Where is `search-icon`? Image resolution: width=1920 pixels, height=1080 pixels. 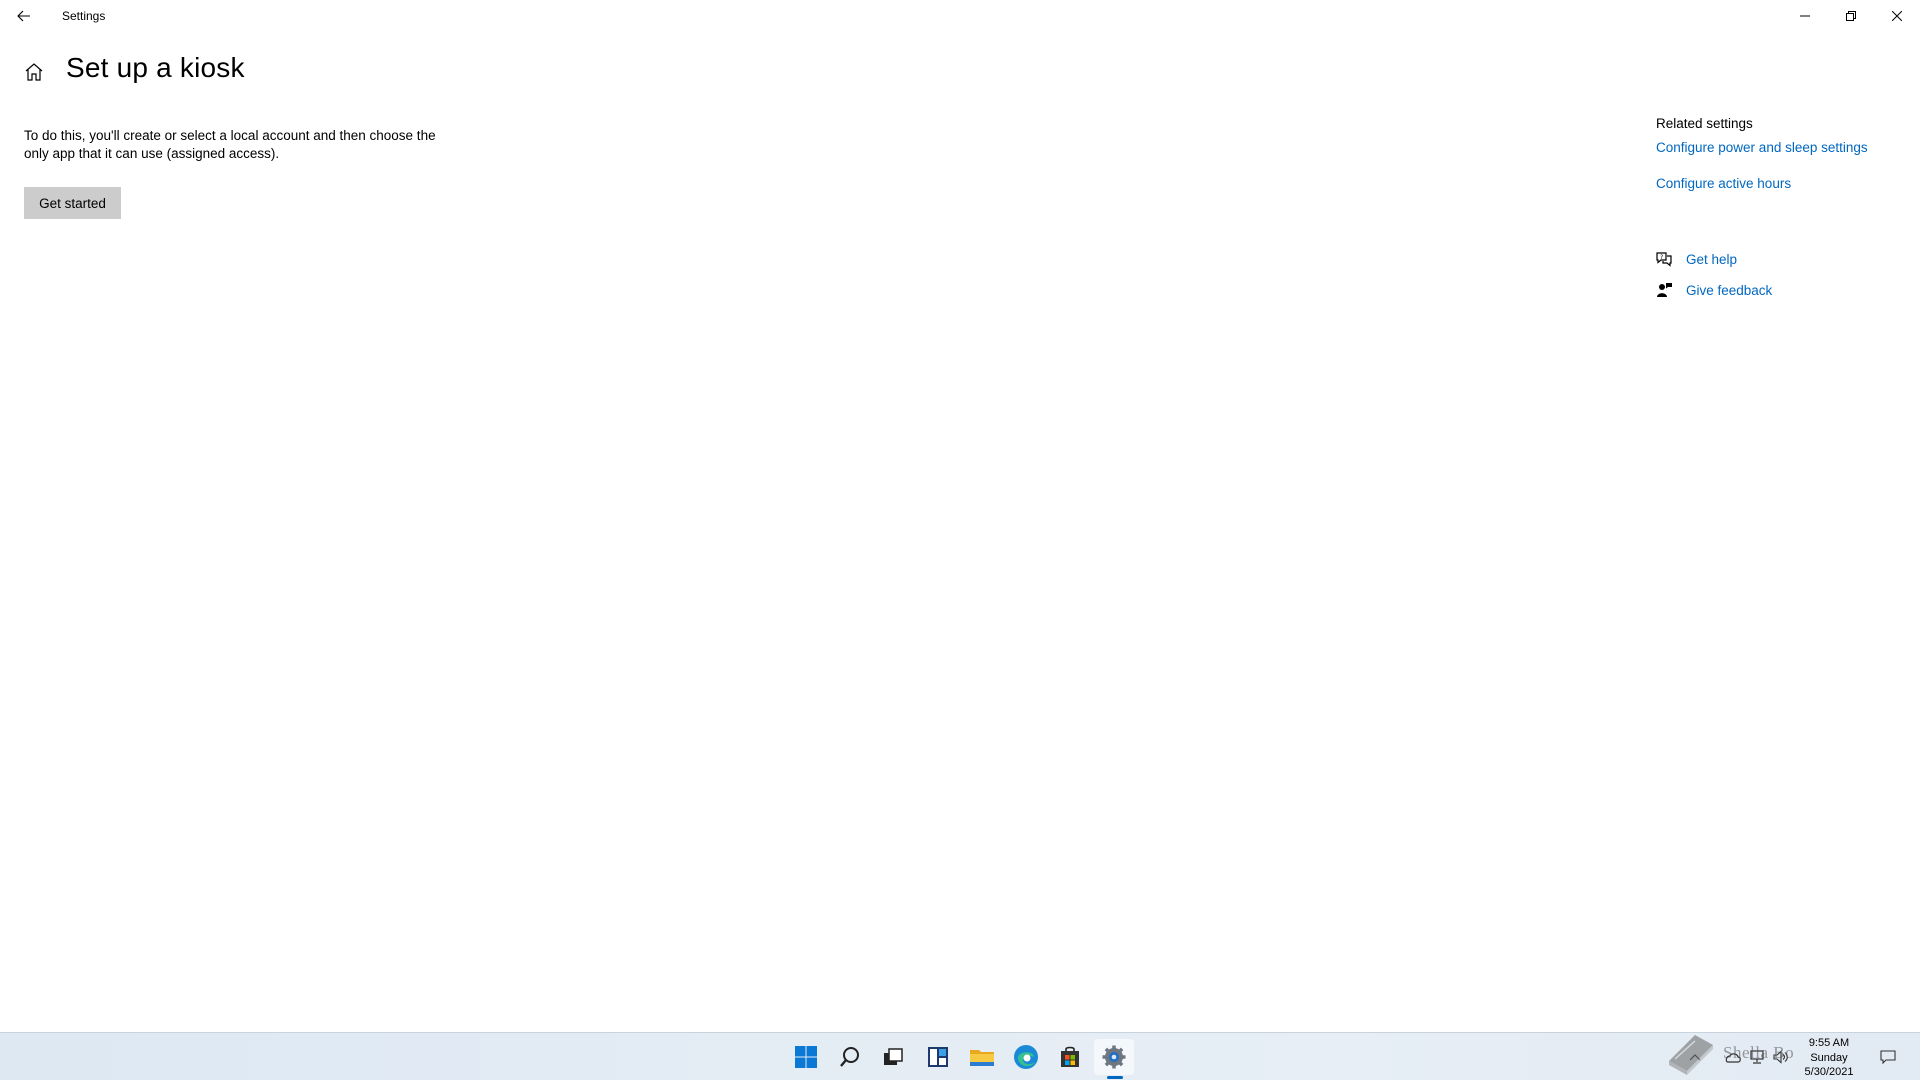
search-icon is located at coordinates (849, 1057).